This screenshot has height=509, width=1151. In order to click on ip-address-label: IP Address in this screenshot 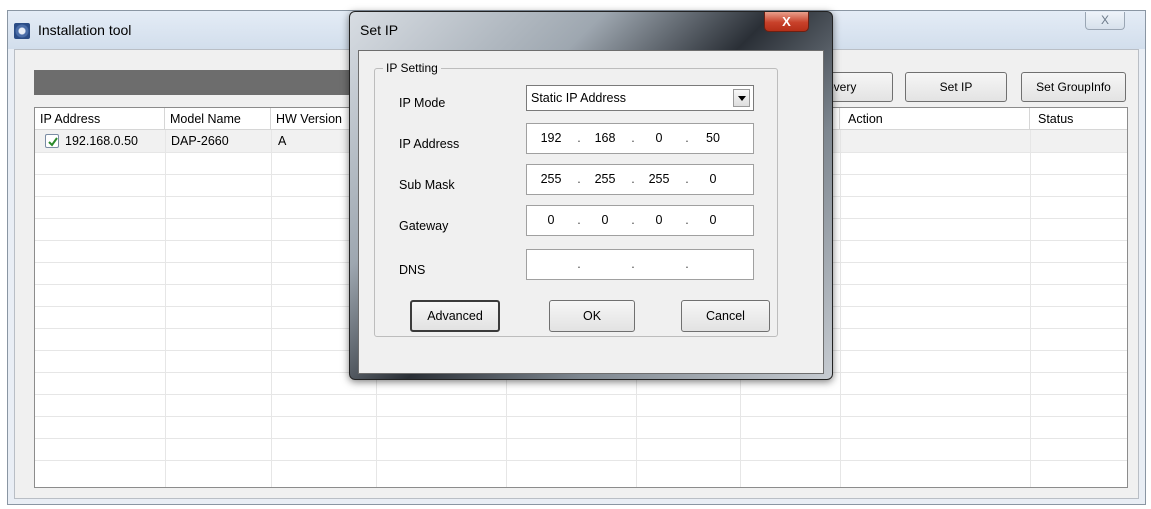, I will do `click(429, 144)`.